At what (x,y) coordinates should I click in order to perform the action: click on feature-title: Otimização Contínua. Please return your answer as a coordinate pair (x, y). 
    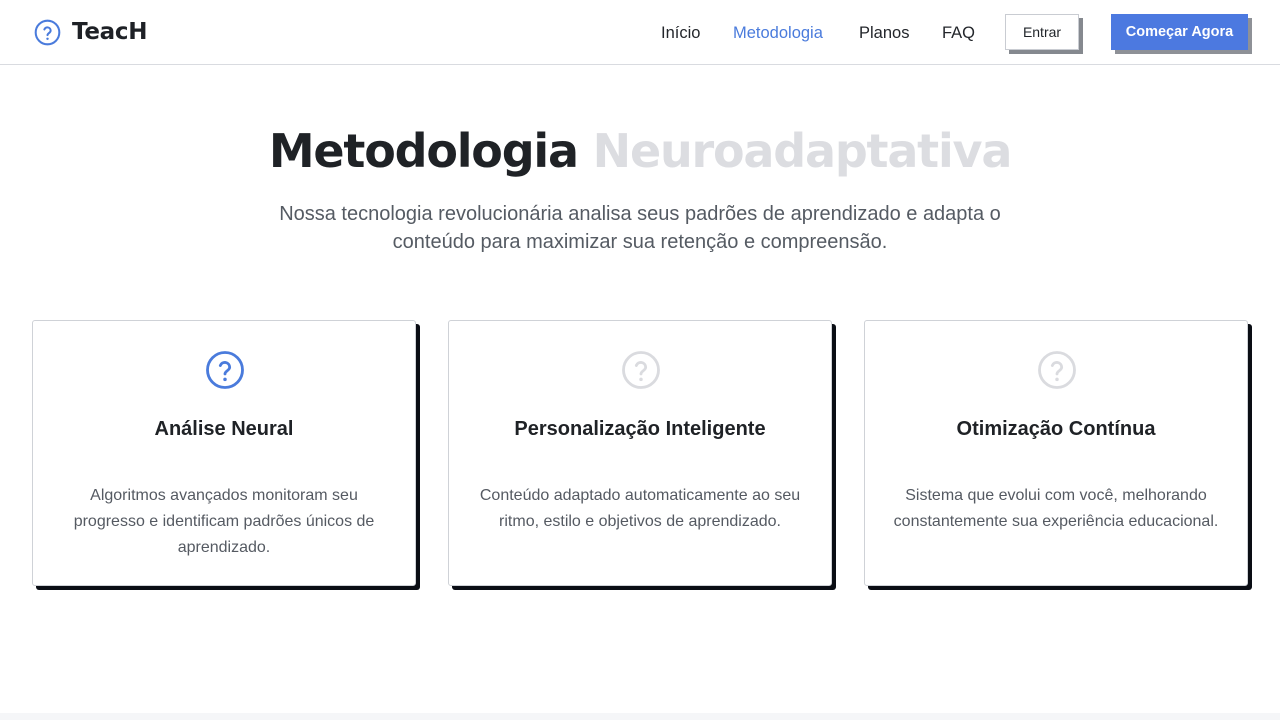
    Looking at the image, I should click on (1056, 429).